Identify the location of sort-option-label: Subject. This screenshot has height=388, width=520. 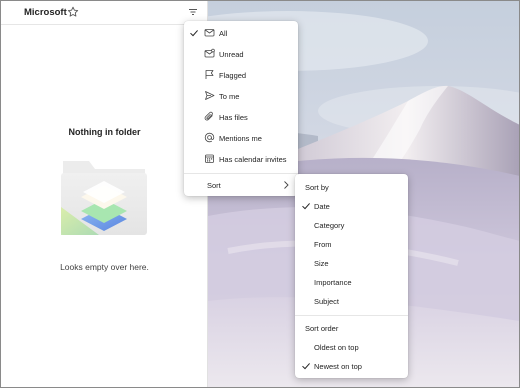
(327, 301).